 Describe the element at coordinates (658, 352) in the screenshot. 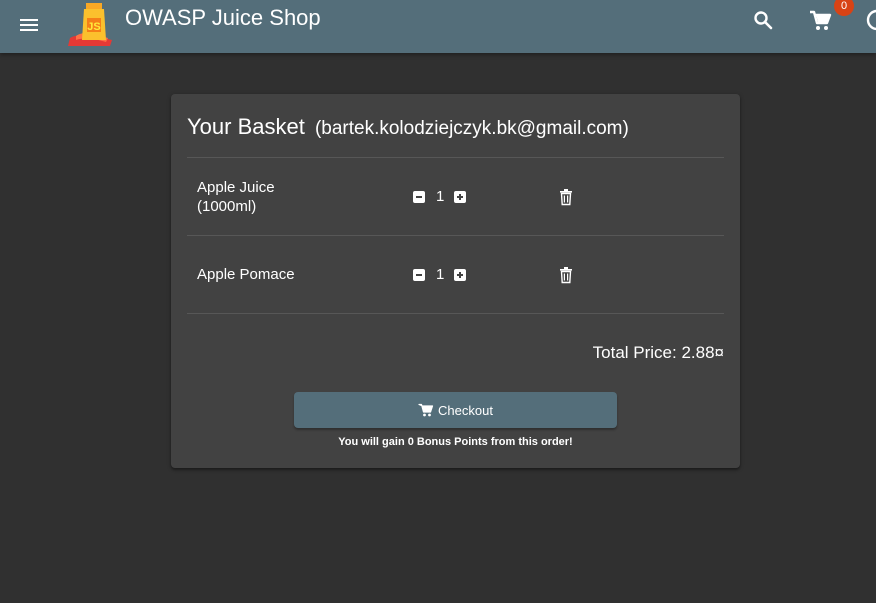

I see `total-price: Total Price: 2.88¤` at that location.